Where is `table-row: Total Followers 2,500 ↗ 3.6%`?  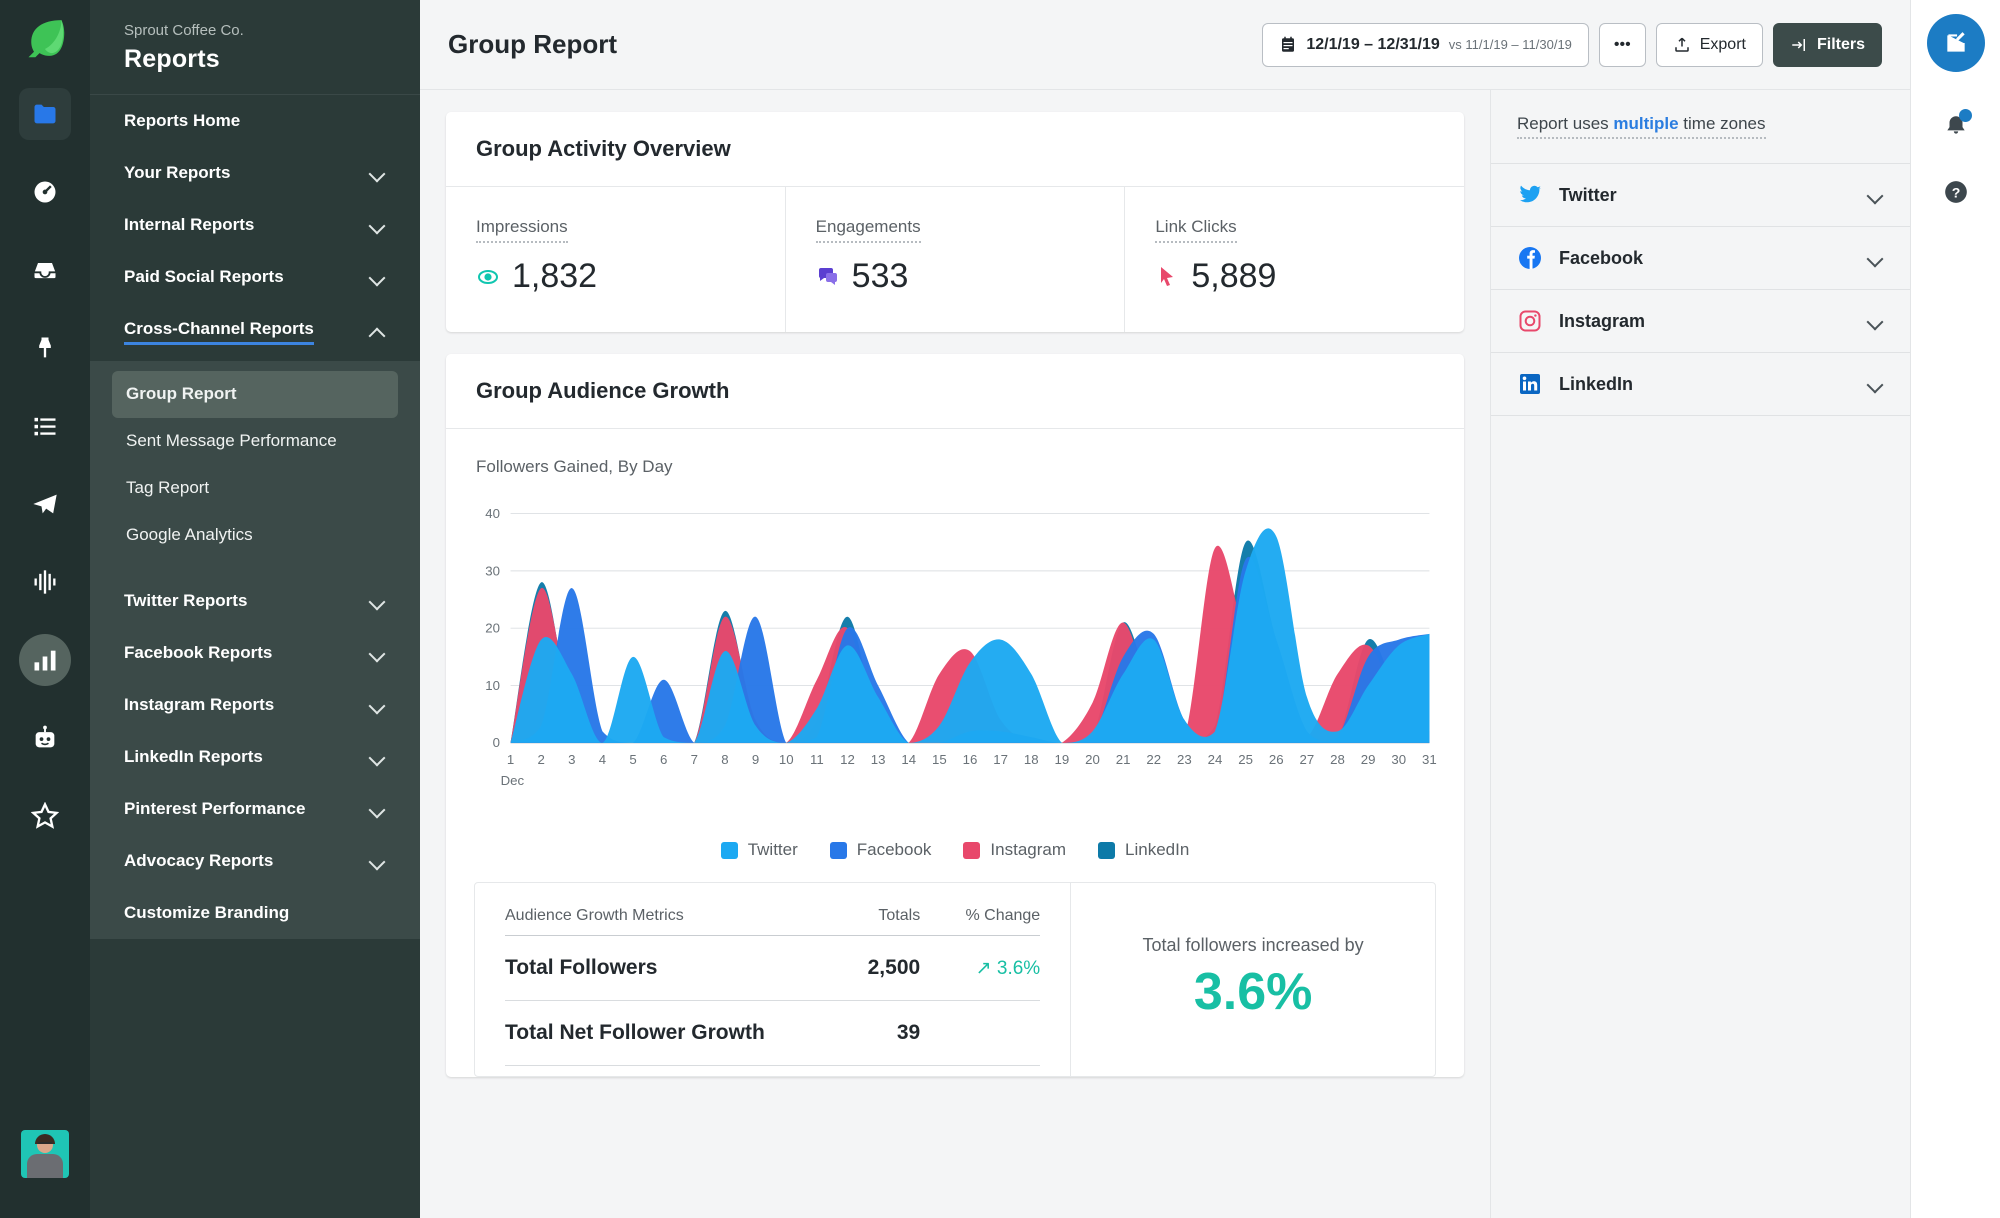 table-row: Total Followers 2,500 ↗ 3.6% is located at coordinates (773, 968).